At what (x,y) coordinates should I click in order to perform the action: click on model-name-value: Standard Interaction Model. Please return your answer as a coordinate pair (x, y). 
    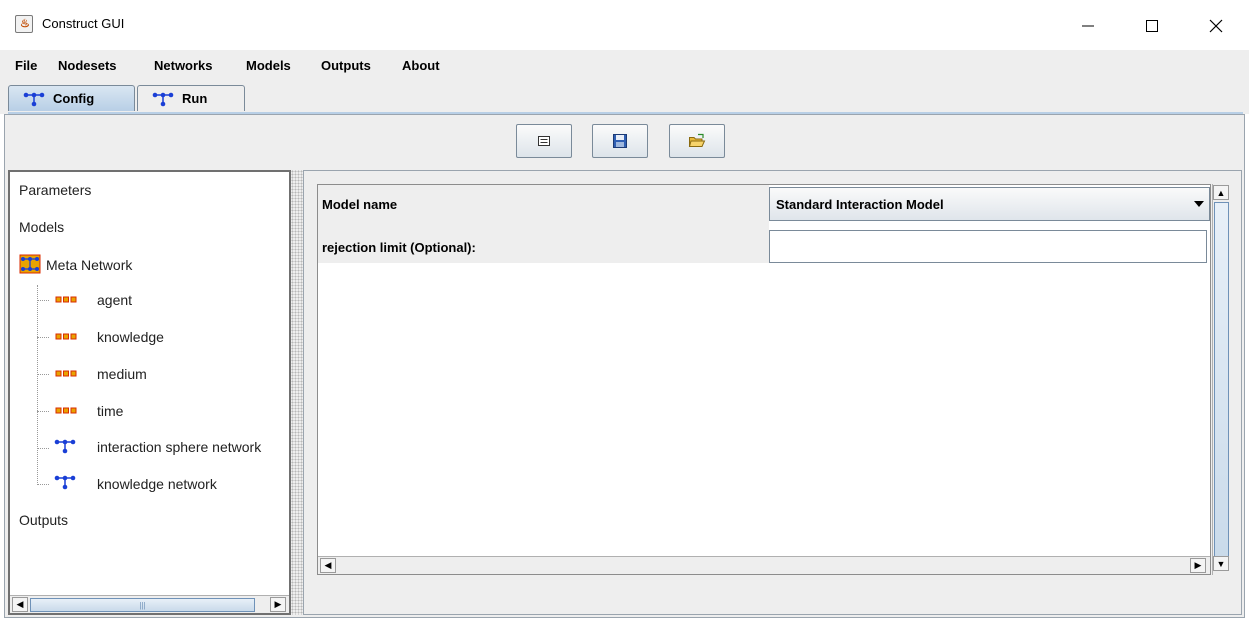
    Looking at the image, I should click on (860, 204).